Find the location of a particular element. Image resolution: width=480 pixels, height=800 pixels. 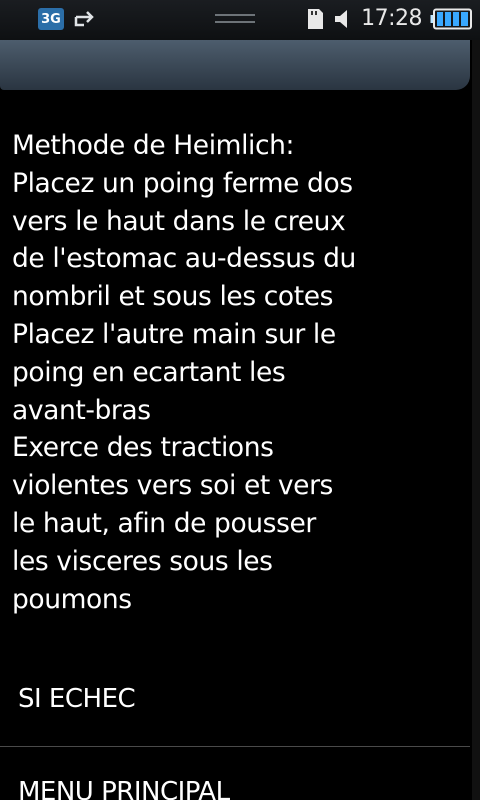

3g-icon: 3G is located at coordinates (51, 19).